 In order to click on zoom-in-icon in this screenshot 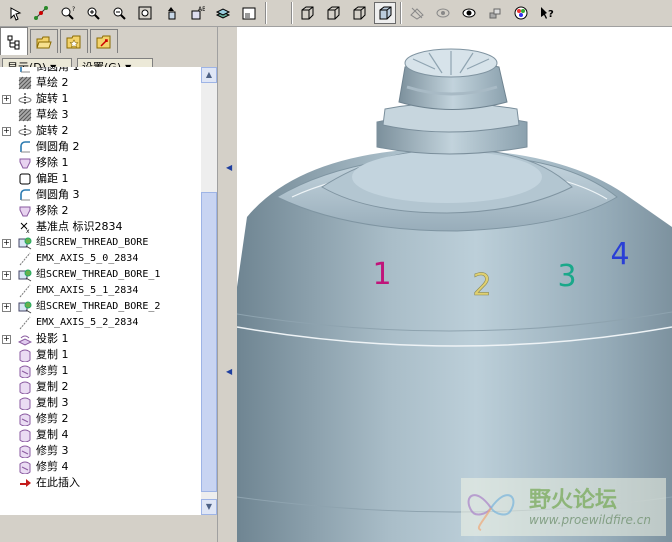, I will do `click(93, 13)`.